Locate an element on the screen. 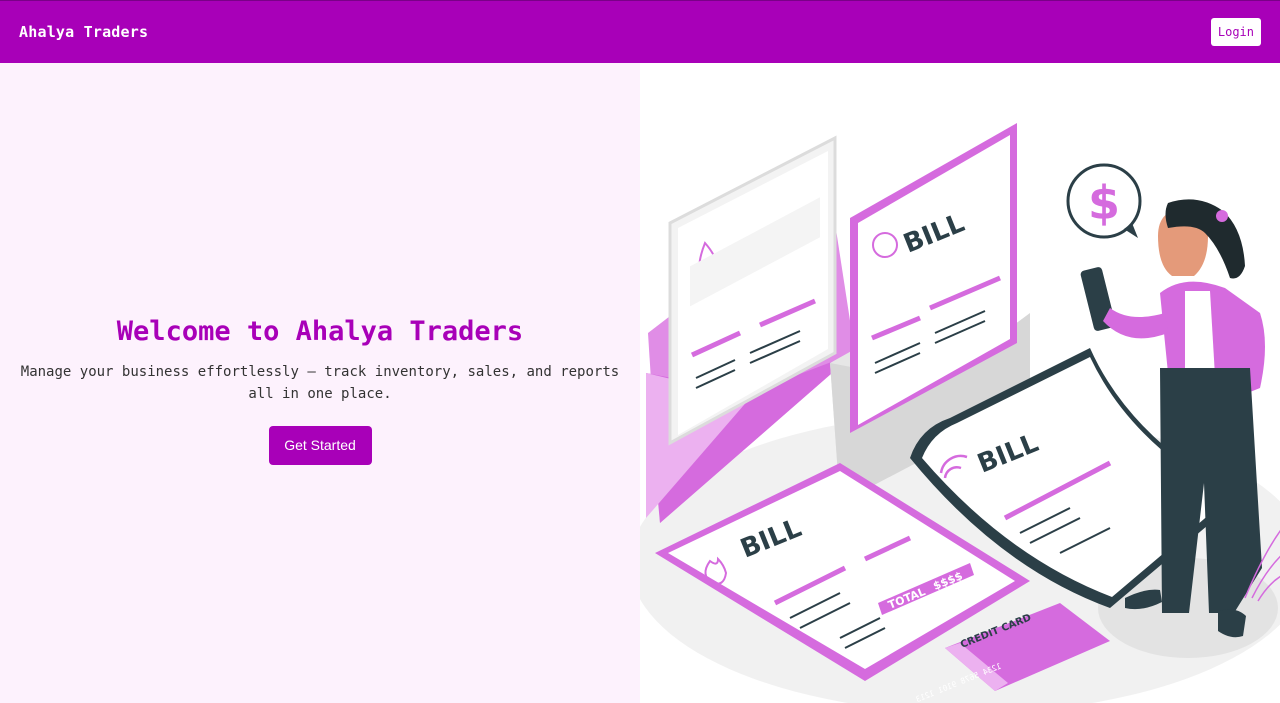  get-started-button: Get Started is located at coordinates (320, 445).